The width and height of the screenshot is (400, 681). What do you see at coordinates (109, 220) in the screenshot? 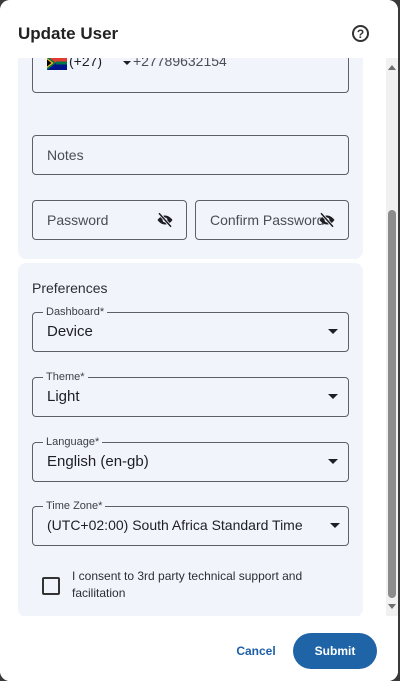
I see `password-field: Password` at bounding box center [109, 220].